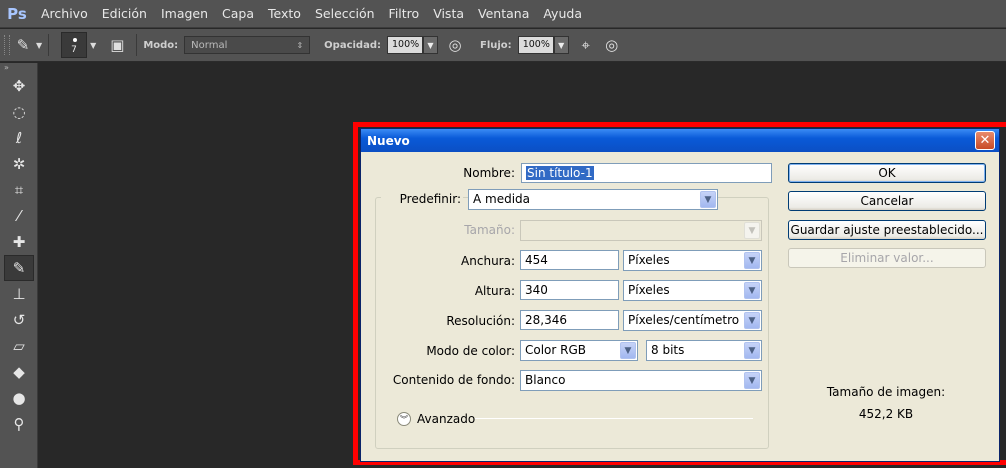 The width and height of the screenshot is (1006, 468). What do you see at coordinates (561, 45) in the screenshot?
I see `flow-dropdown-icon: ▼` at bounding box center [561, 45].